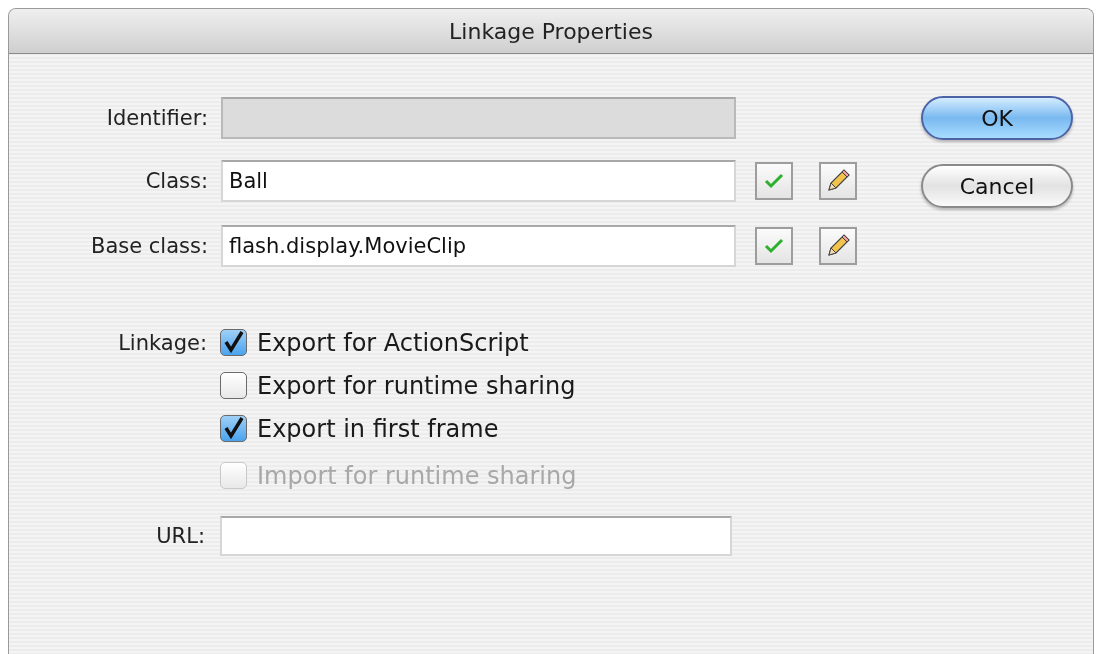 This screenshot has width=1104, height=654. What do you see at coordinates (393, 342) in the screenshot?
I see `checkbox-label: Export for ActionScript` at bounding box center [393, 342].